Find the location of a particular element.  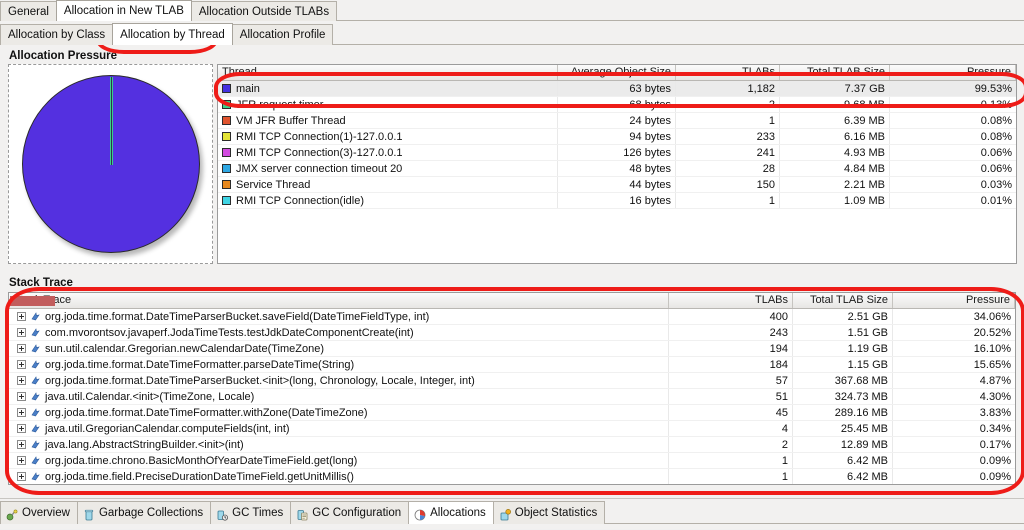

thread-cell-total: 6.16 MB is located at coordinates (835, 136).